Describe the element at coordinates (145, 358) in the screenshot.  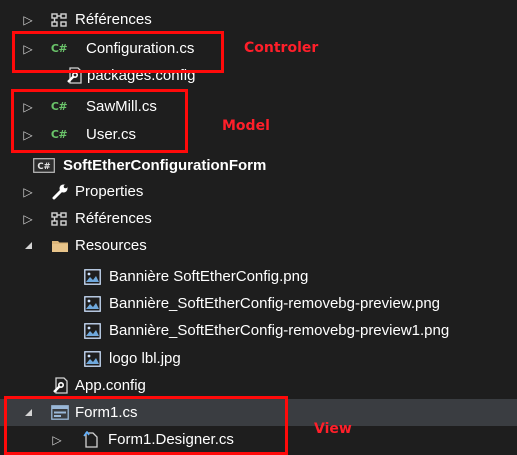
I see `tree-item-label: logo lbl.jpg` at that location.